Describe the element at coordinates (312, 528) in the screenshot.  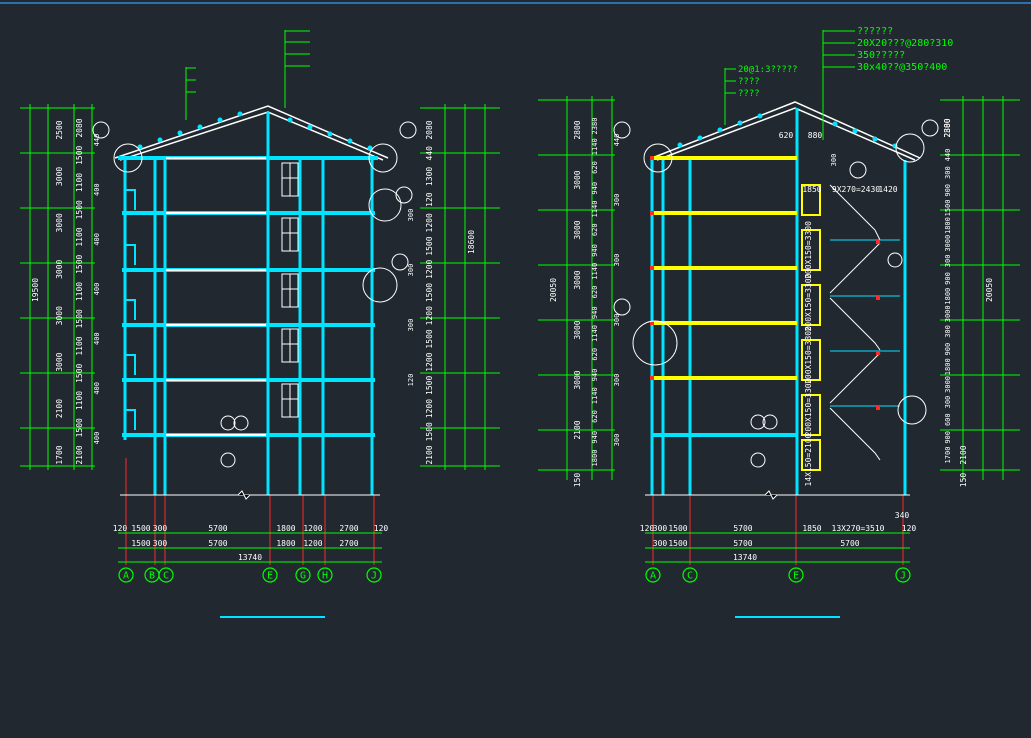
I see `left-bottom-dim-1: 1200` at that location.